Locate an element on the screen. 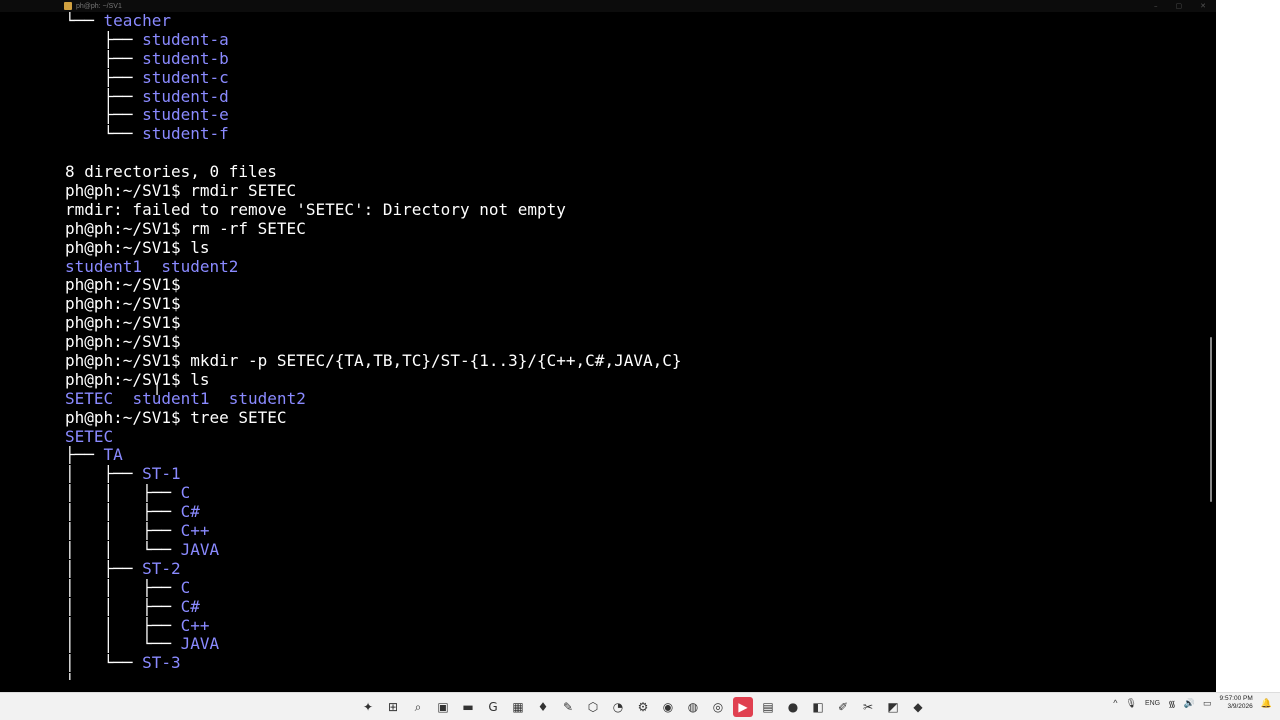  terminal-line: │ │ ├── C++ is located at coordinates (635, 531).